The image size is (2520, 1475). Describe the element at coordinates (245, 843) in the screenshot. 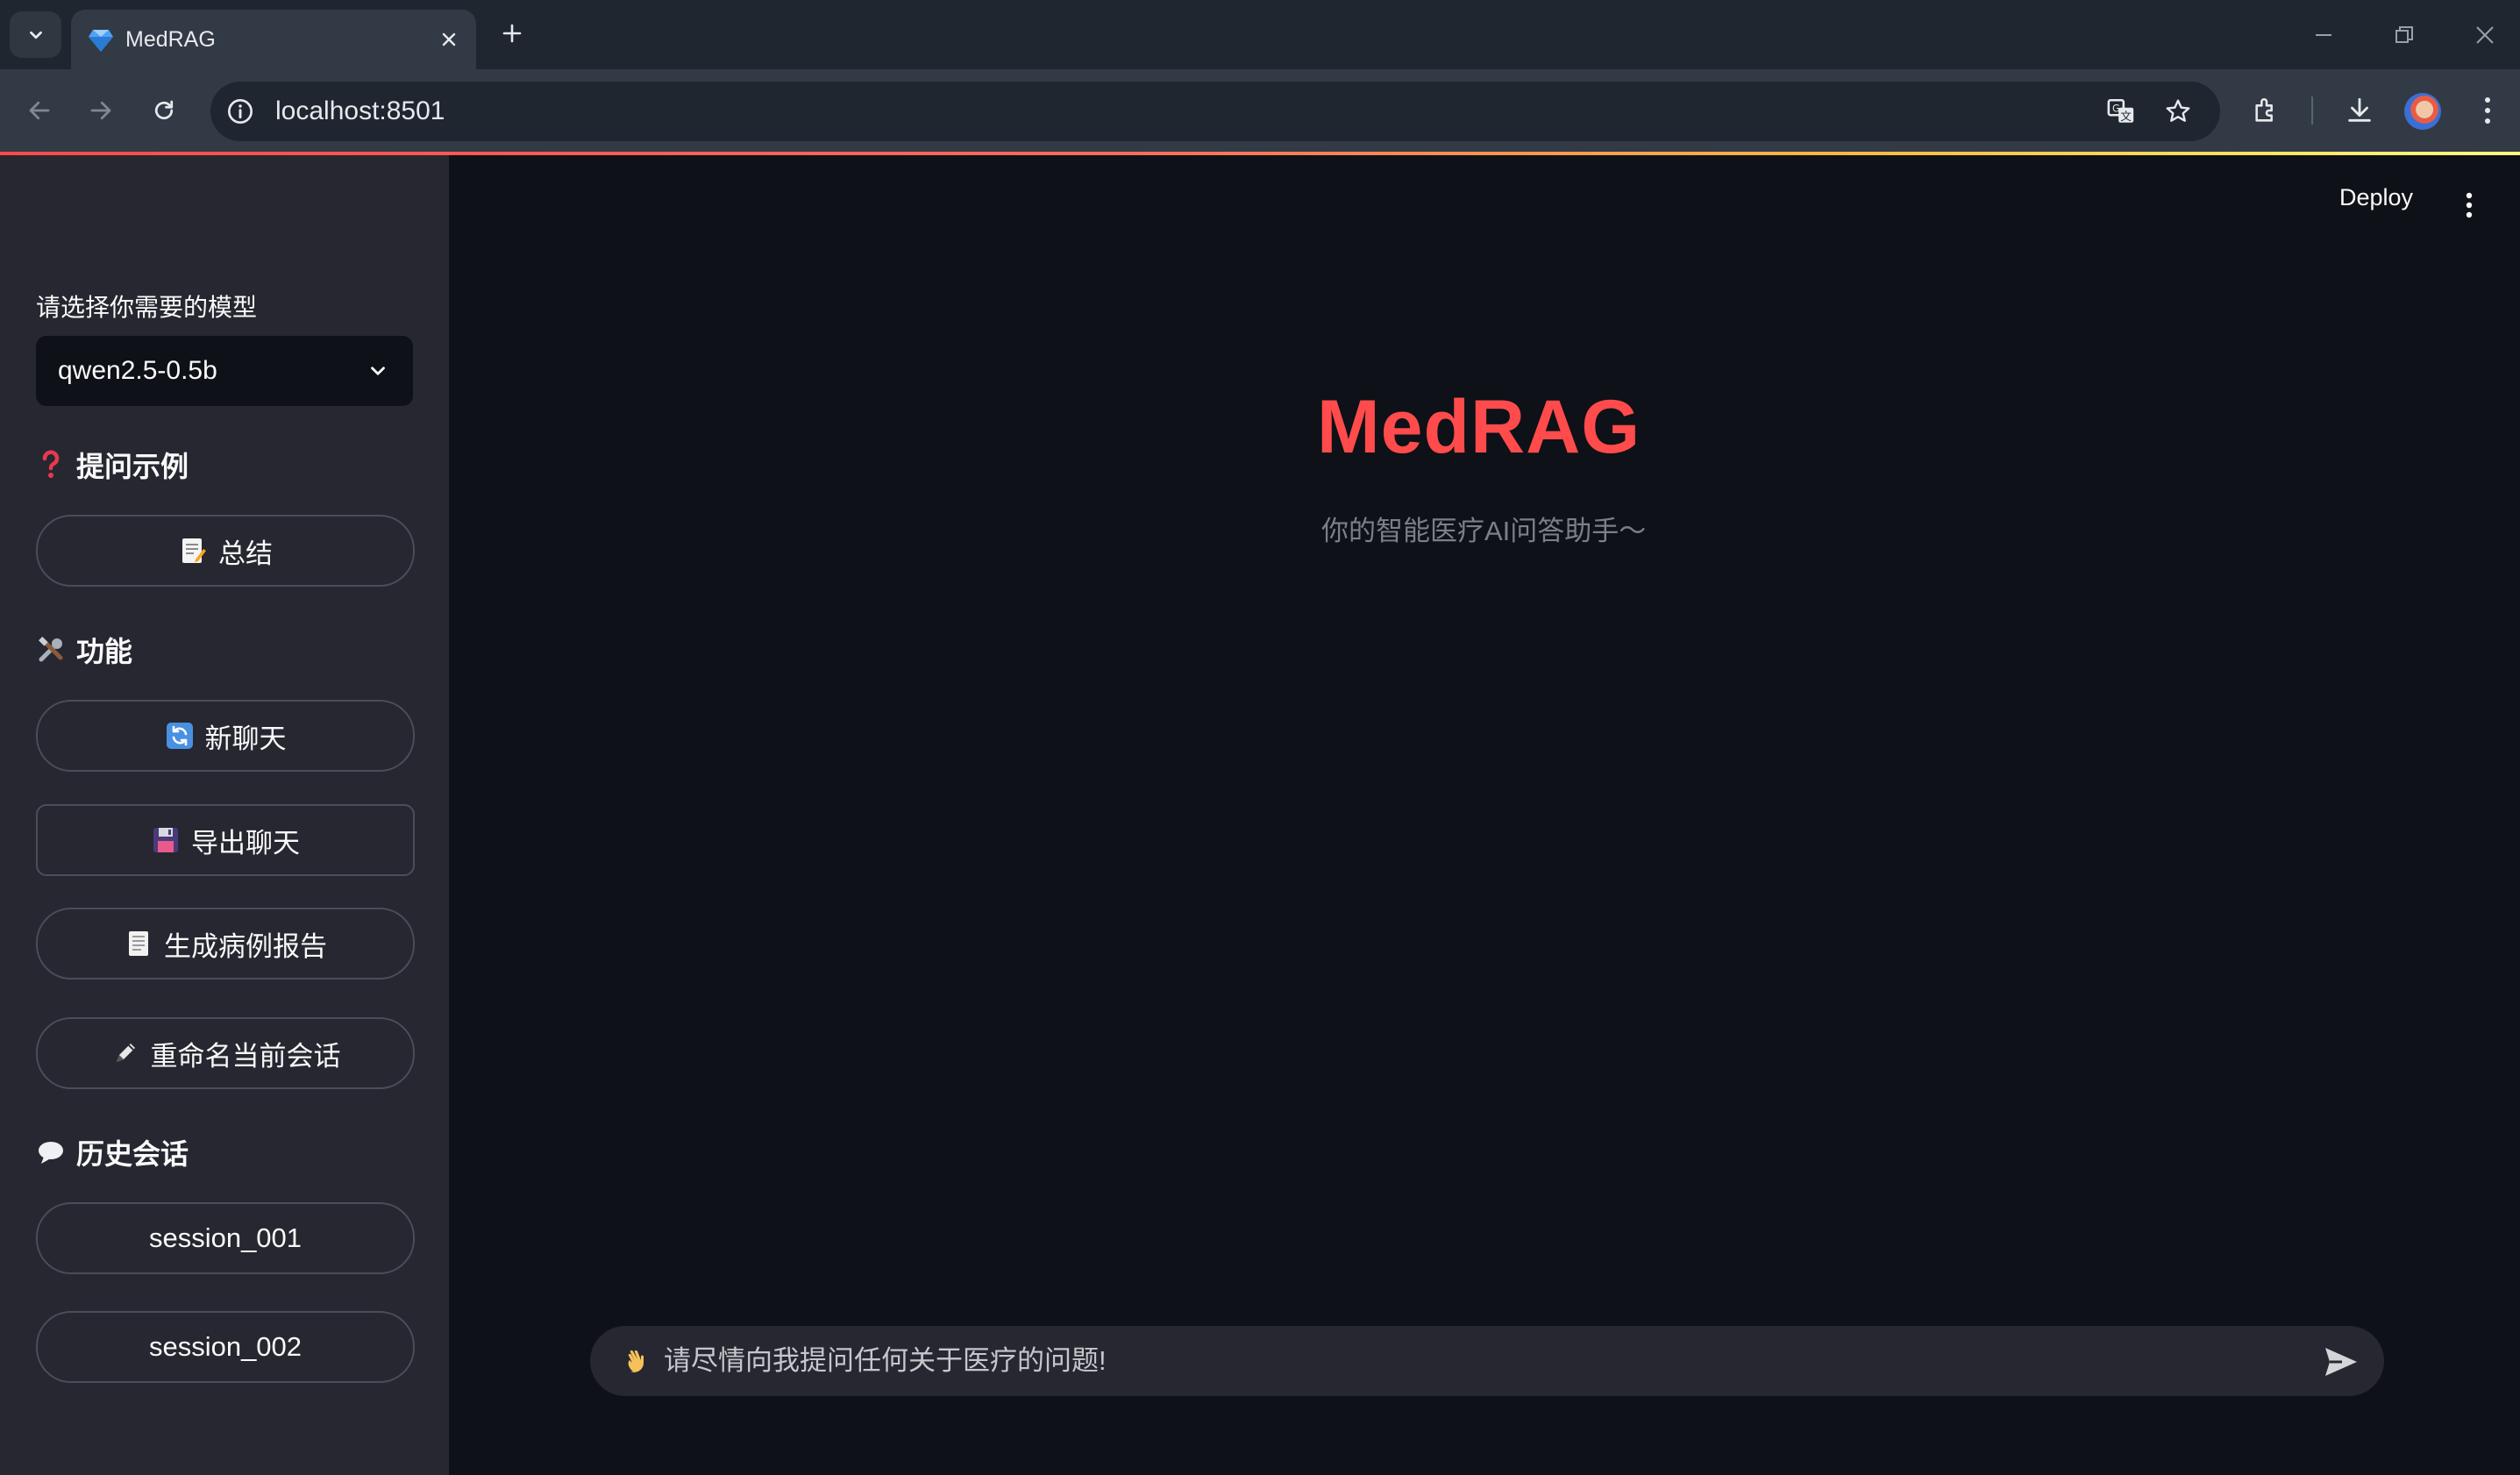

I see `export-chat-label: 导出聊天` at that location.